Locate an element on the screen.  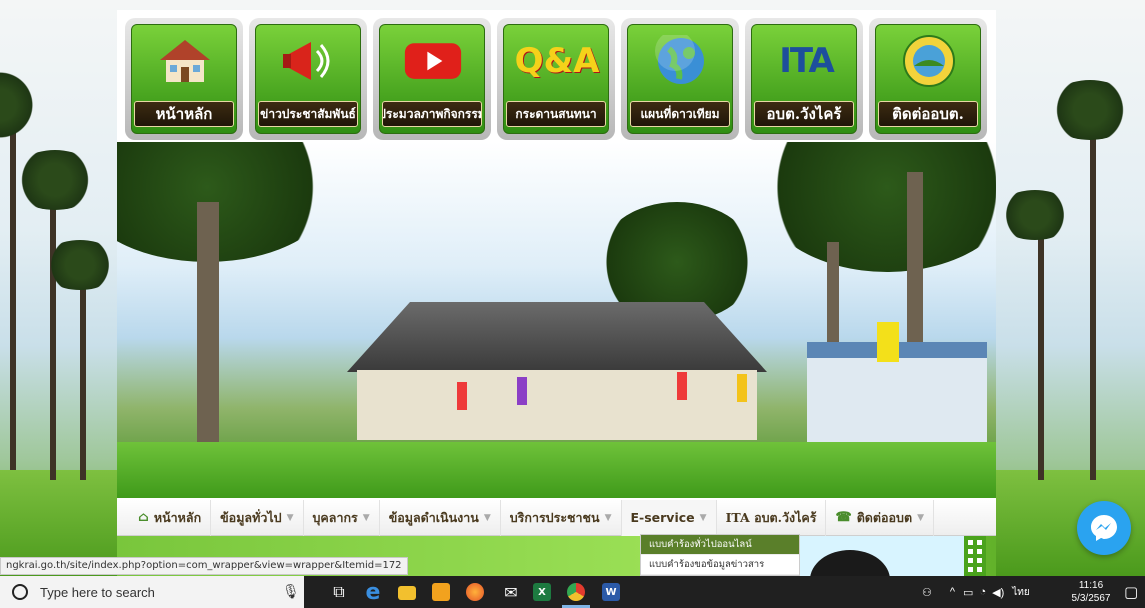
ita-text: ITA is located at coordinates (807, 61).